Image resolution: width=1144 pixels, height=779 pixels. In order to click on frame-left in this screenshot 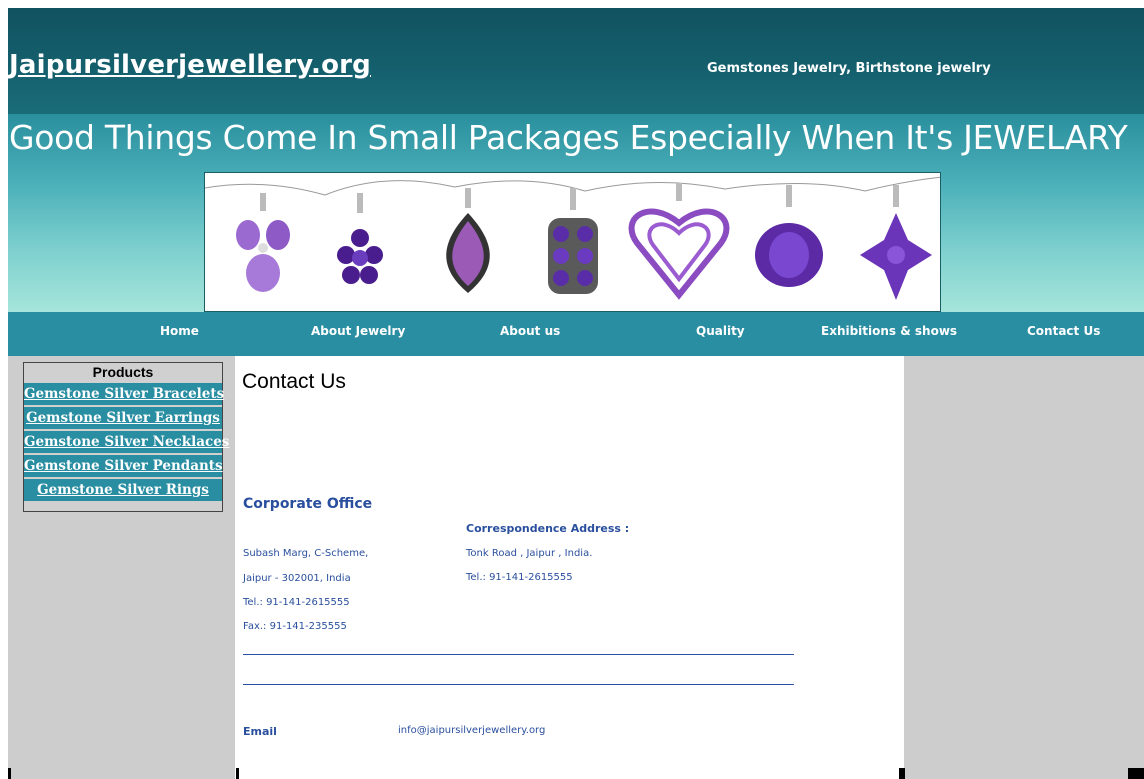, I will do `click(4, 393)`.